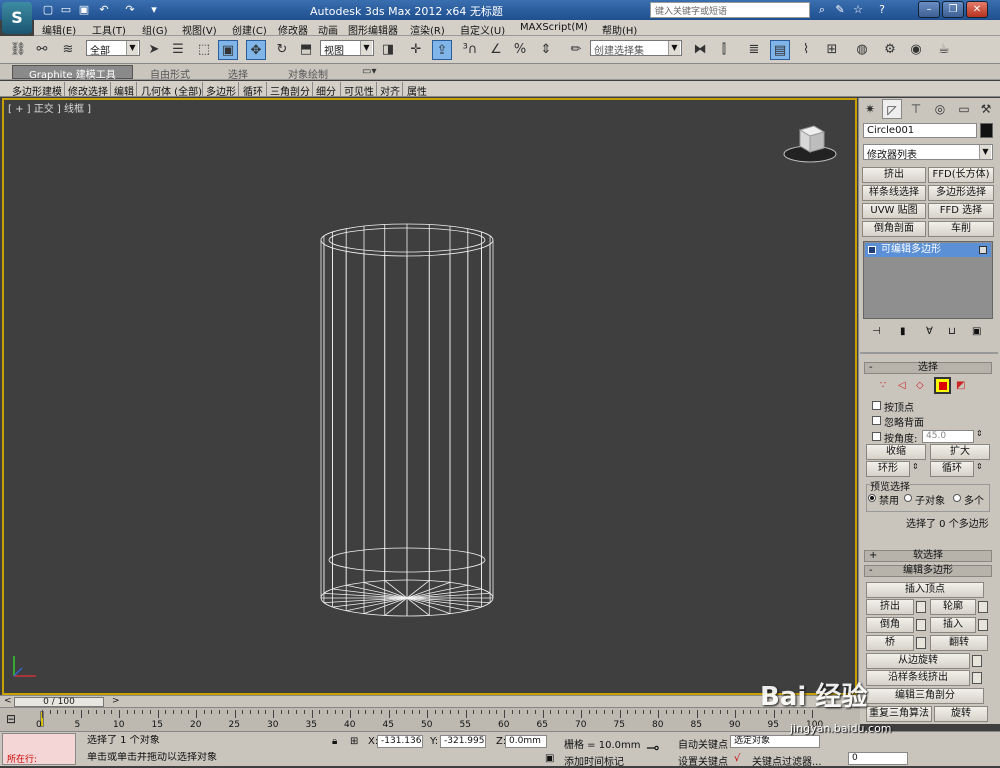 The image size is (1000, 768). Describe the element at coordinates (961, 229) in the screenshot. I see `modifier-lathe-button: 车削` at that location.